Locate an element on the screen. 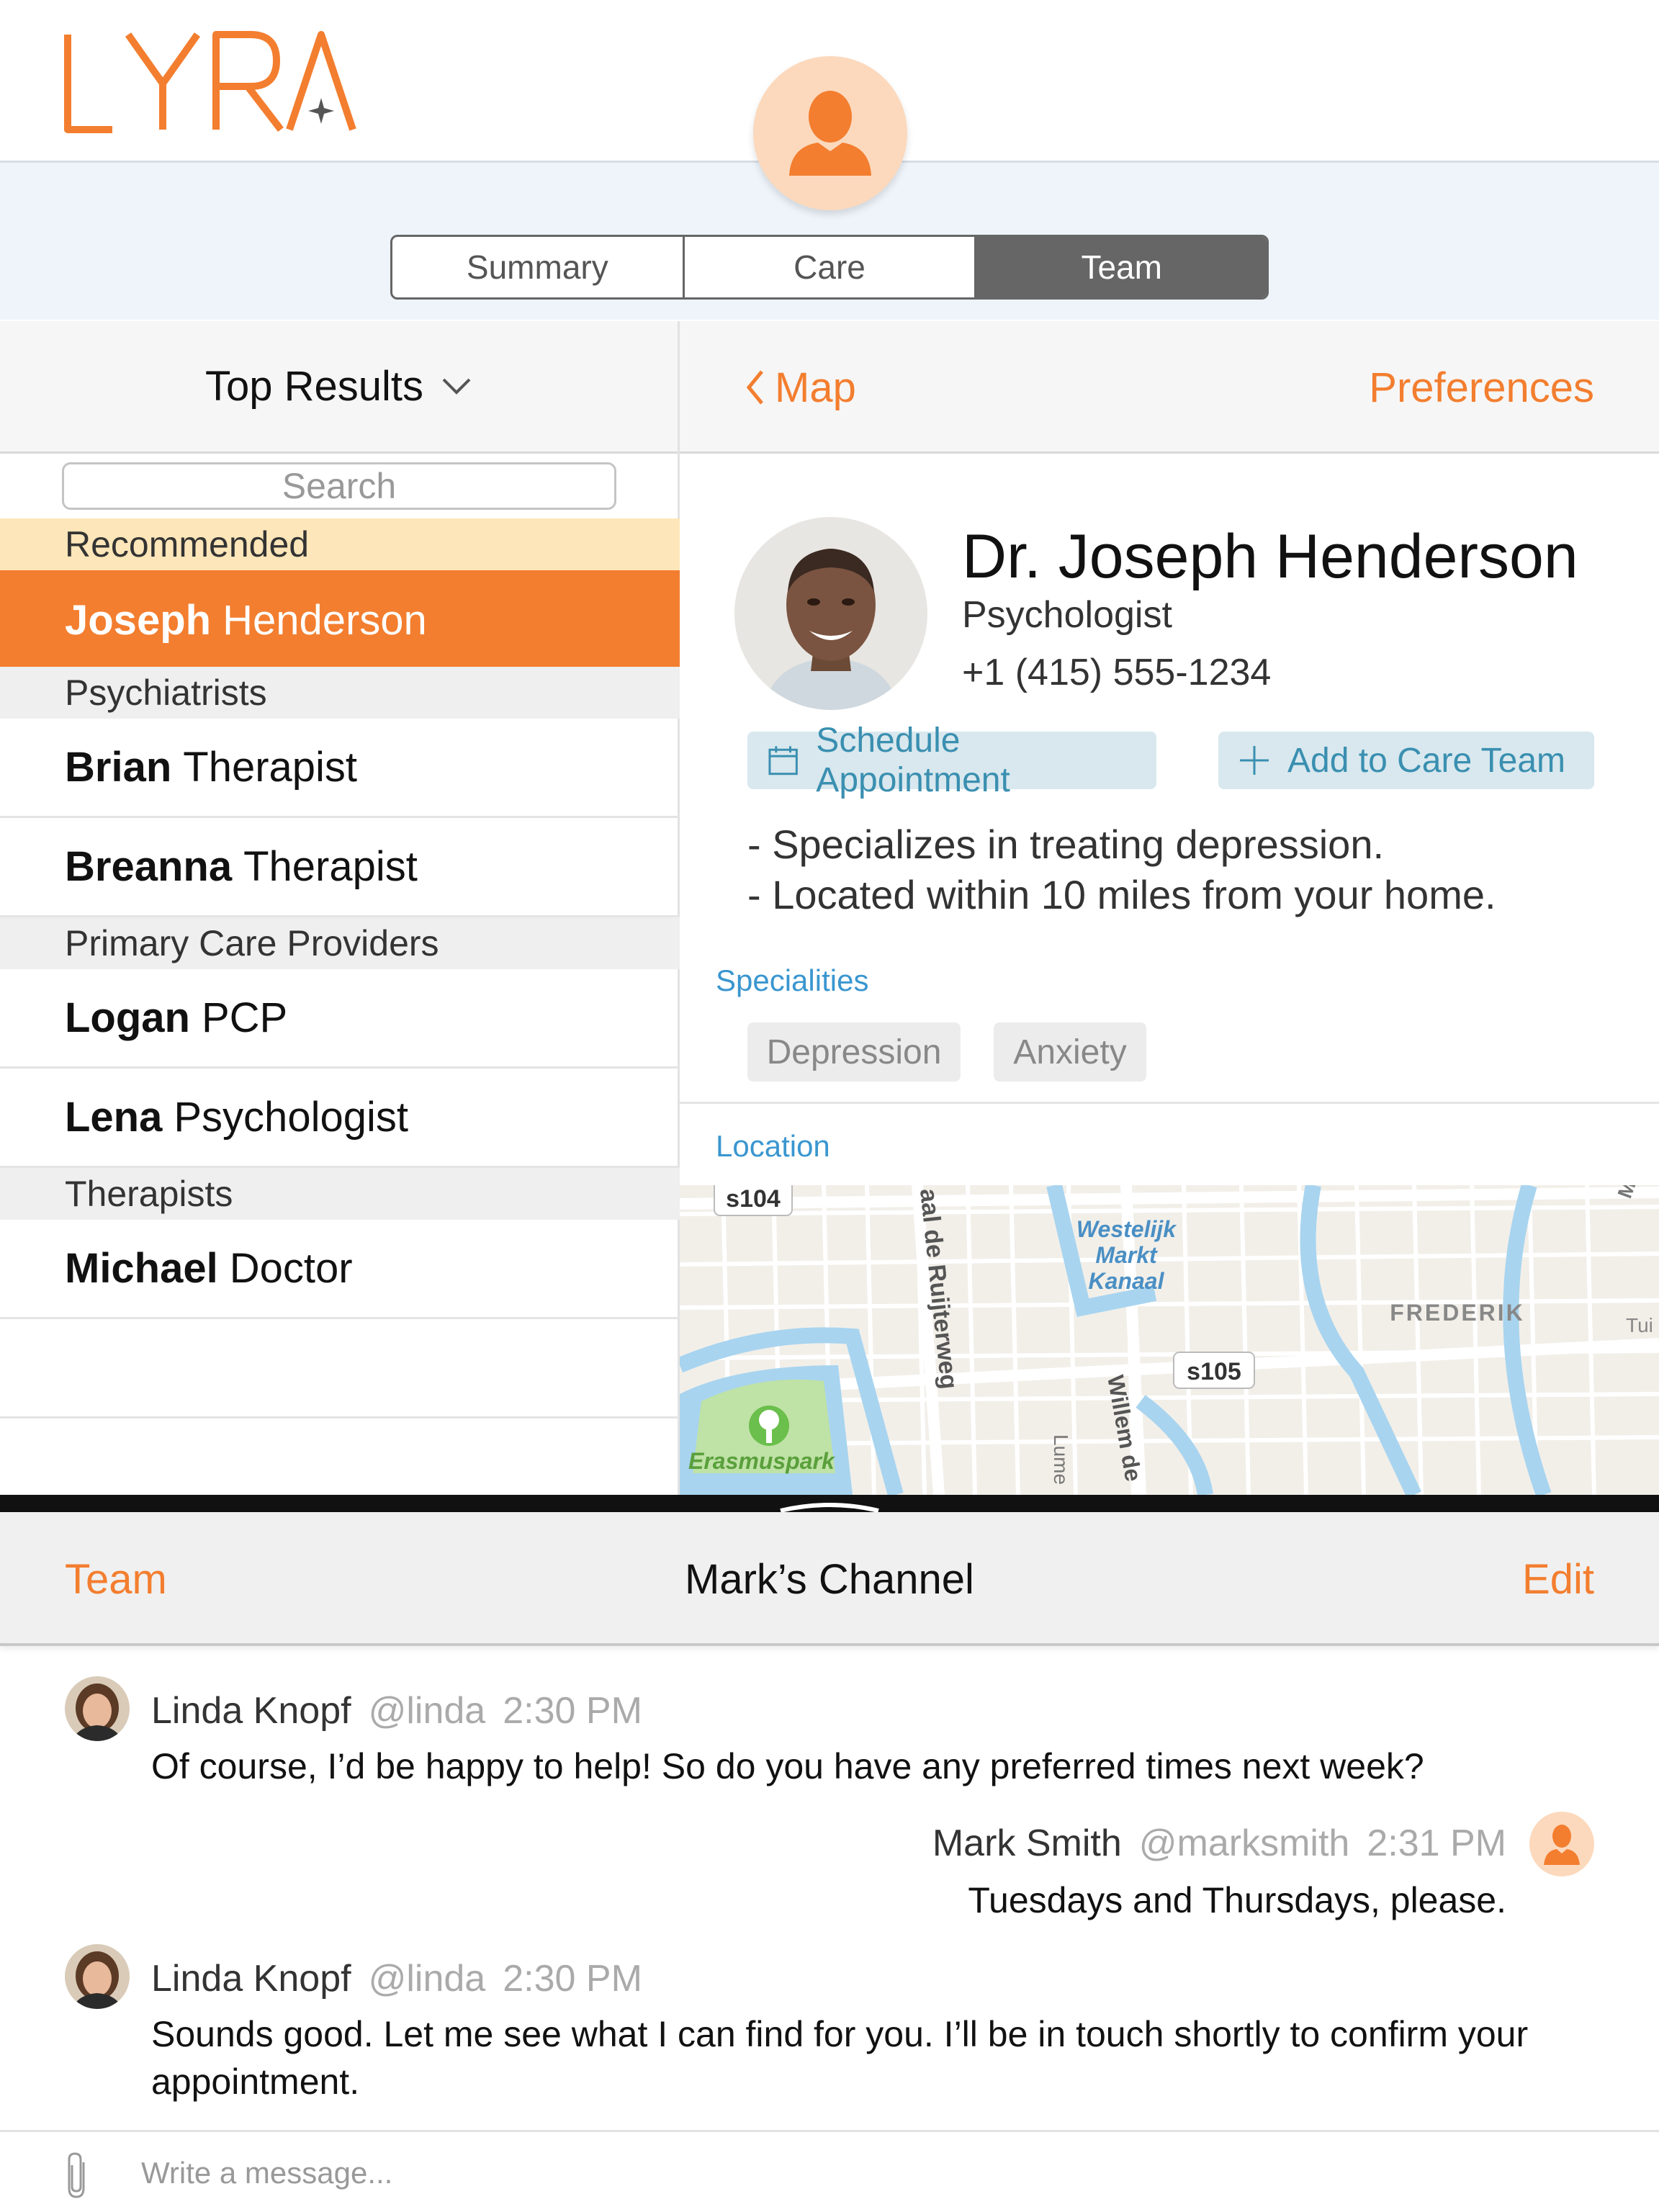  provider-photo is located at coordinates (830, 613).